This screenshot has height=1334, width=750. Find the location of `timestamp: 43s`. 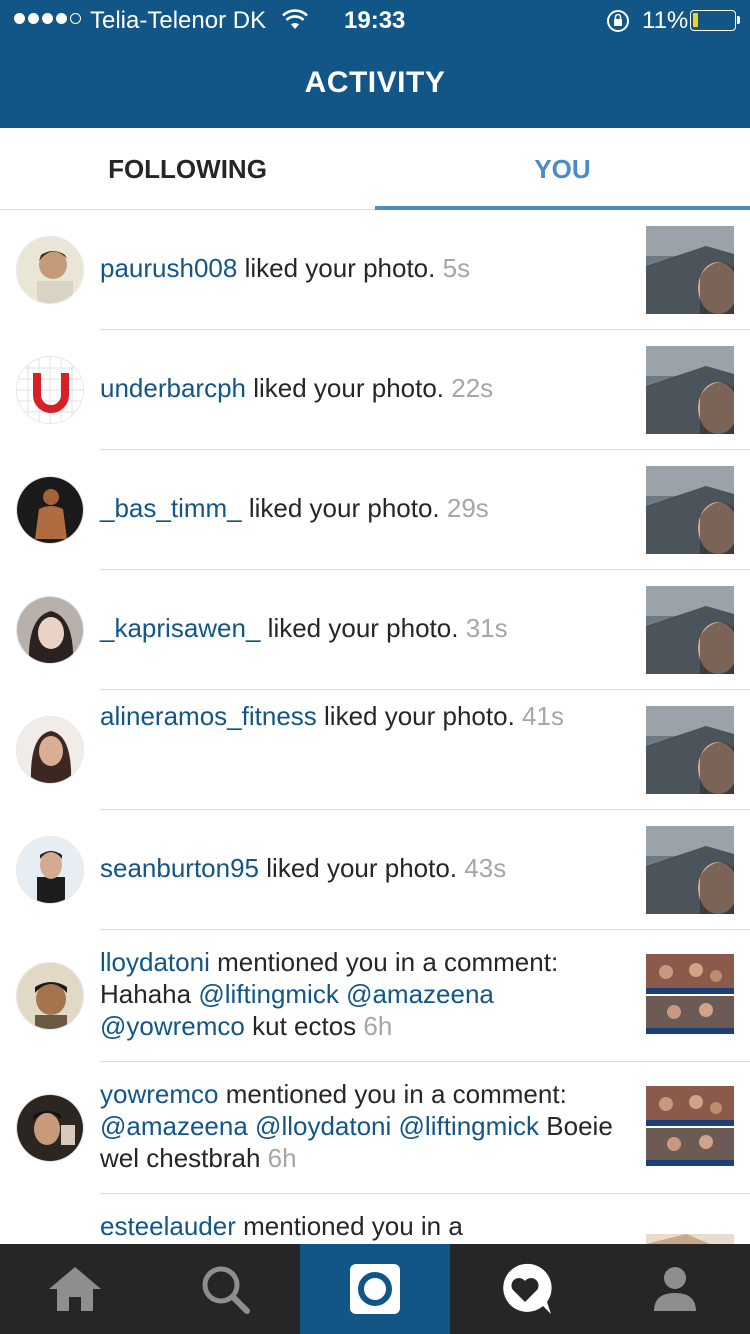

timestamp: 43s is located at coordinates (485, 868).